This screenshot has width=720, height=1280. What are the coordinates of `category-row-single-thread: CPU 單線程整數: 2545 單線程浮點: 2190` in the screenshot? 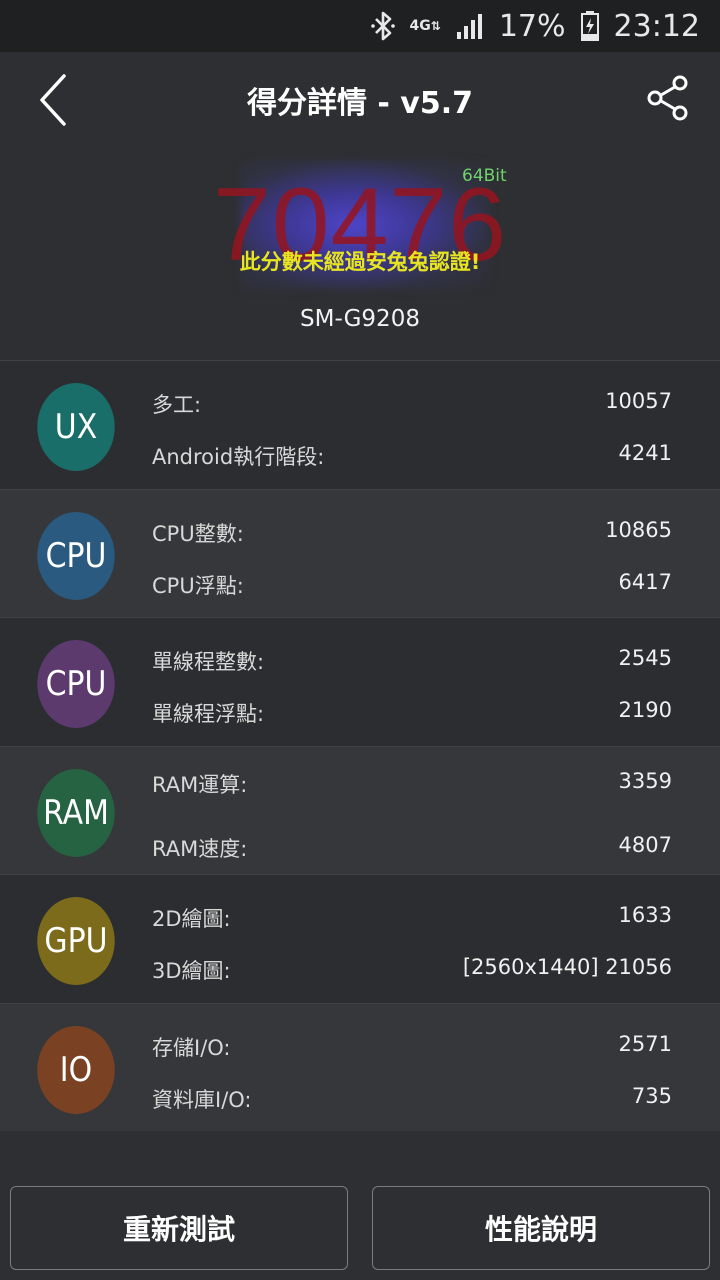 It's located at (360, 681).